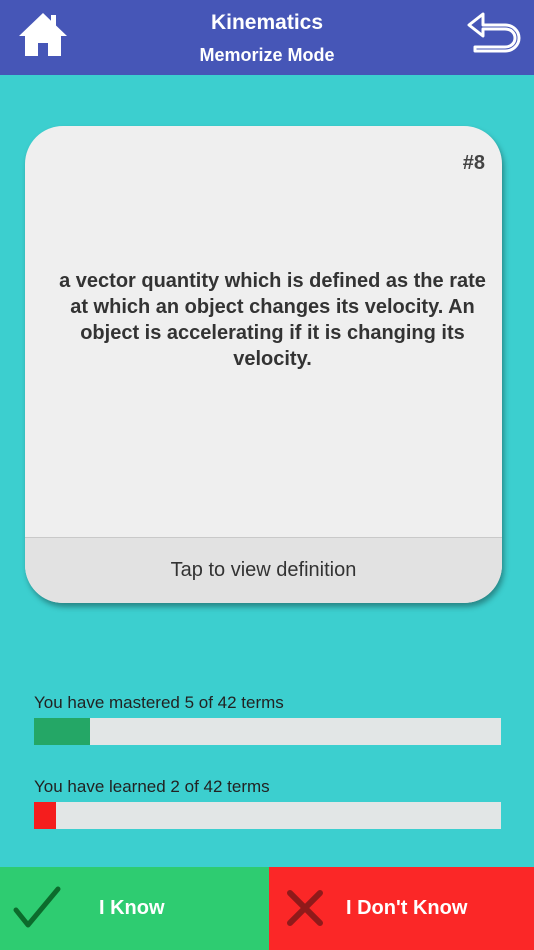 Image resolution: width=534 pixels, height=950 pixels. What do you see at coordinates (305, 908) in the screenshot?
I see `x-icon` at bounding box center [305, 908].